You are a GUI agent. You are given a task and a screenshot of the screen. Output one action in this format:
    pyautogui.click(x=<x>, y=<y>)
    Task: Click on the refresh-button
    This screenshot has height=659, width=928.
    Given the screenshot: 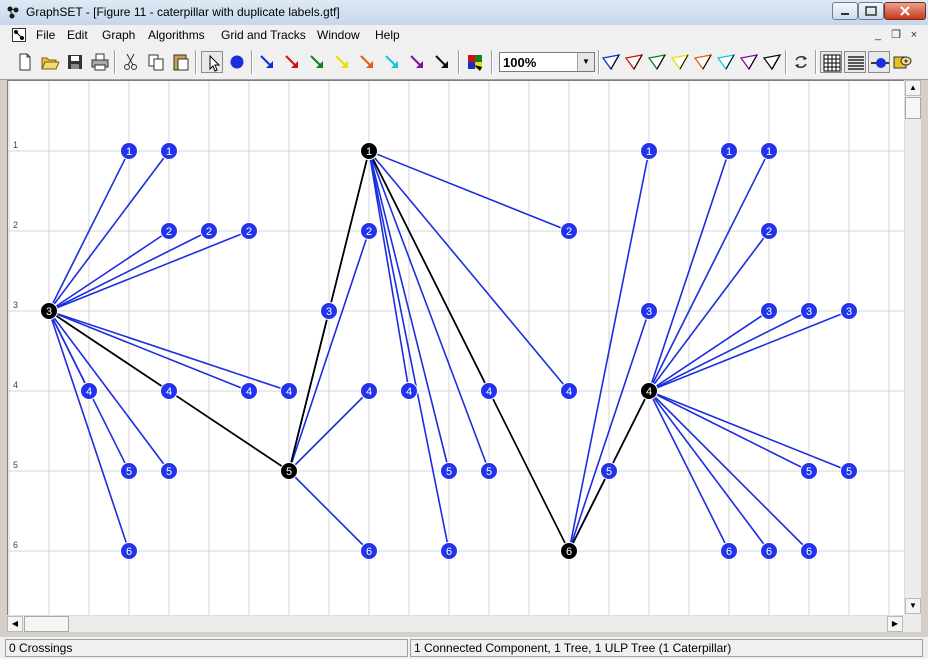 What is the action you would take?
    pyautogui.click(x=801, y=62)
    